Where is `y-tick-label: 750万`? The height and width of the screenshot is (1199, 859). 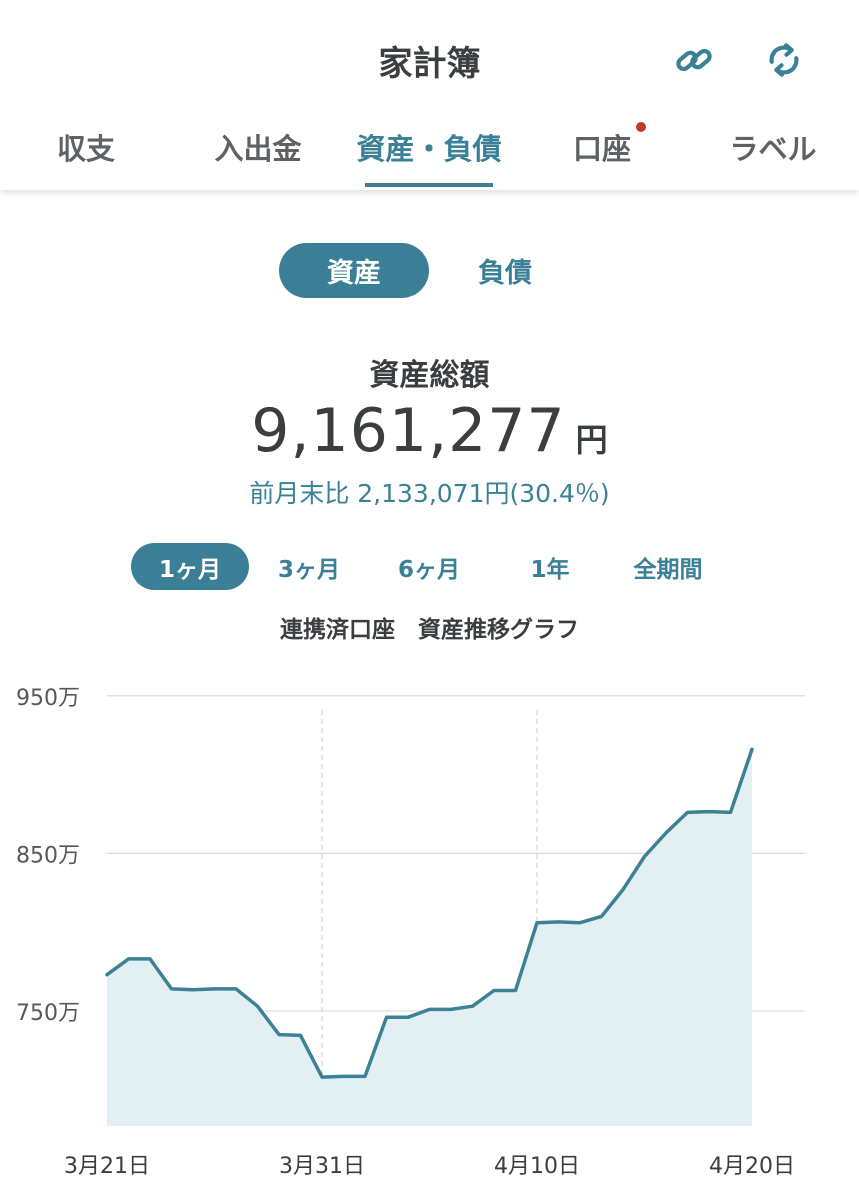 y-tick-label: 750万 is located at coordinates (48, 1013).